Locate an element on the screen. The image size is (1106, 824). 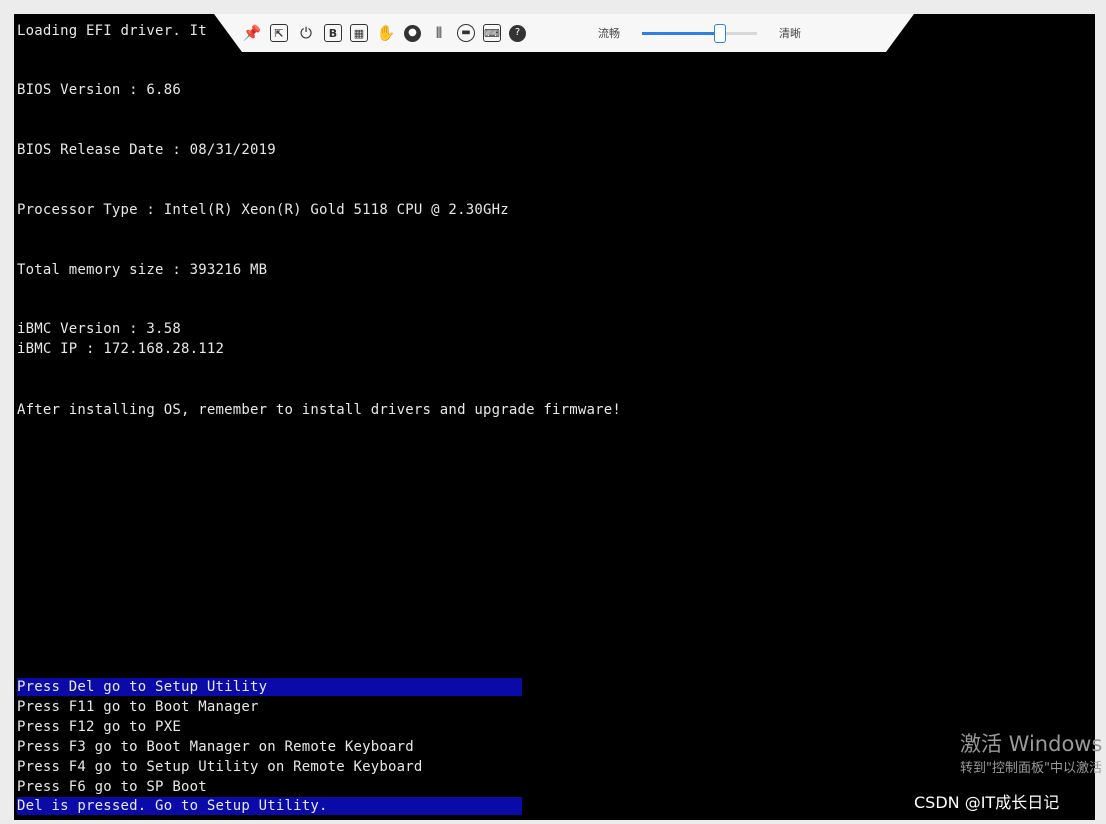
activation-watermark: 激活 Windows 转到"控制面板"中以激活 is located at coordinates (1031, 754).